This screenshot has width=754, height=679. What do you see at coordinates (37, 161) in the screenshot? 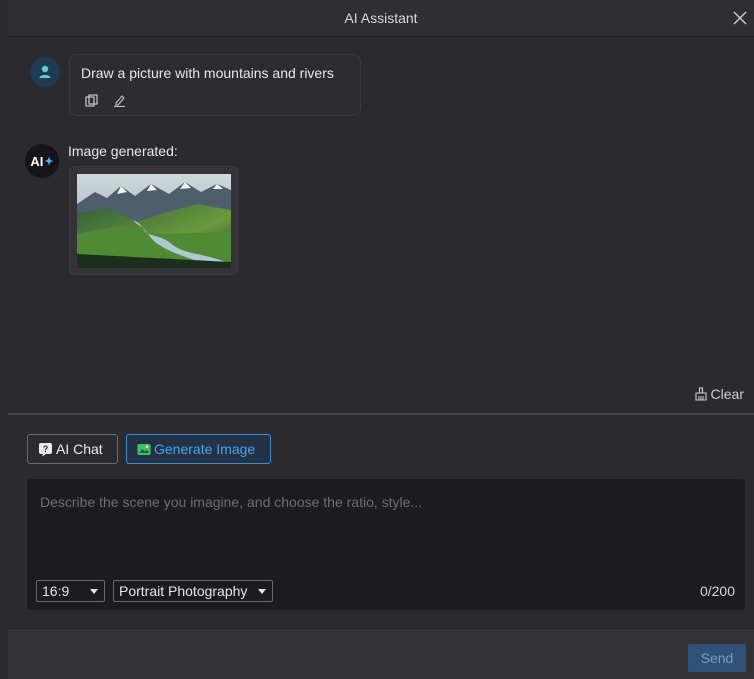
I see `ai-avatar-text: AI` at bounding box center [37, 161].